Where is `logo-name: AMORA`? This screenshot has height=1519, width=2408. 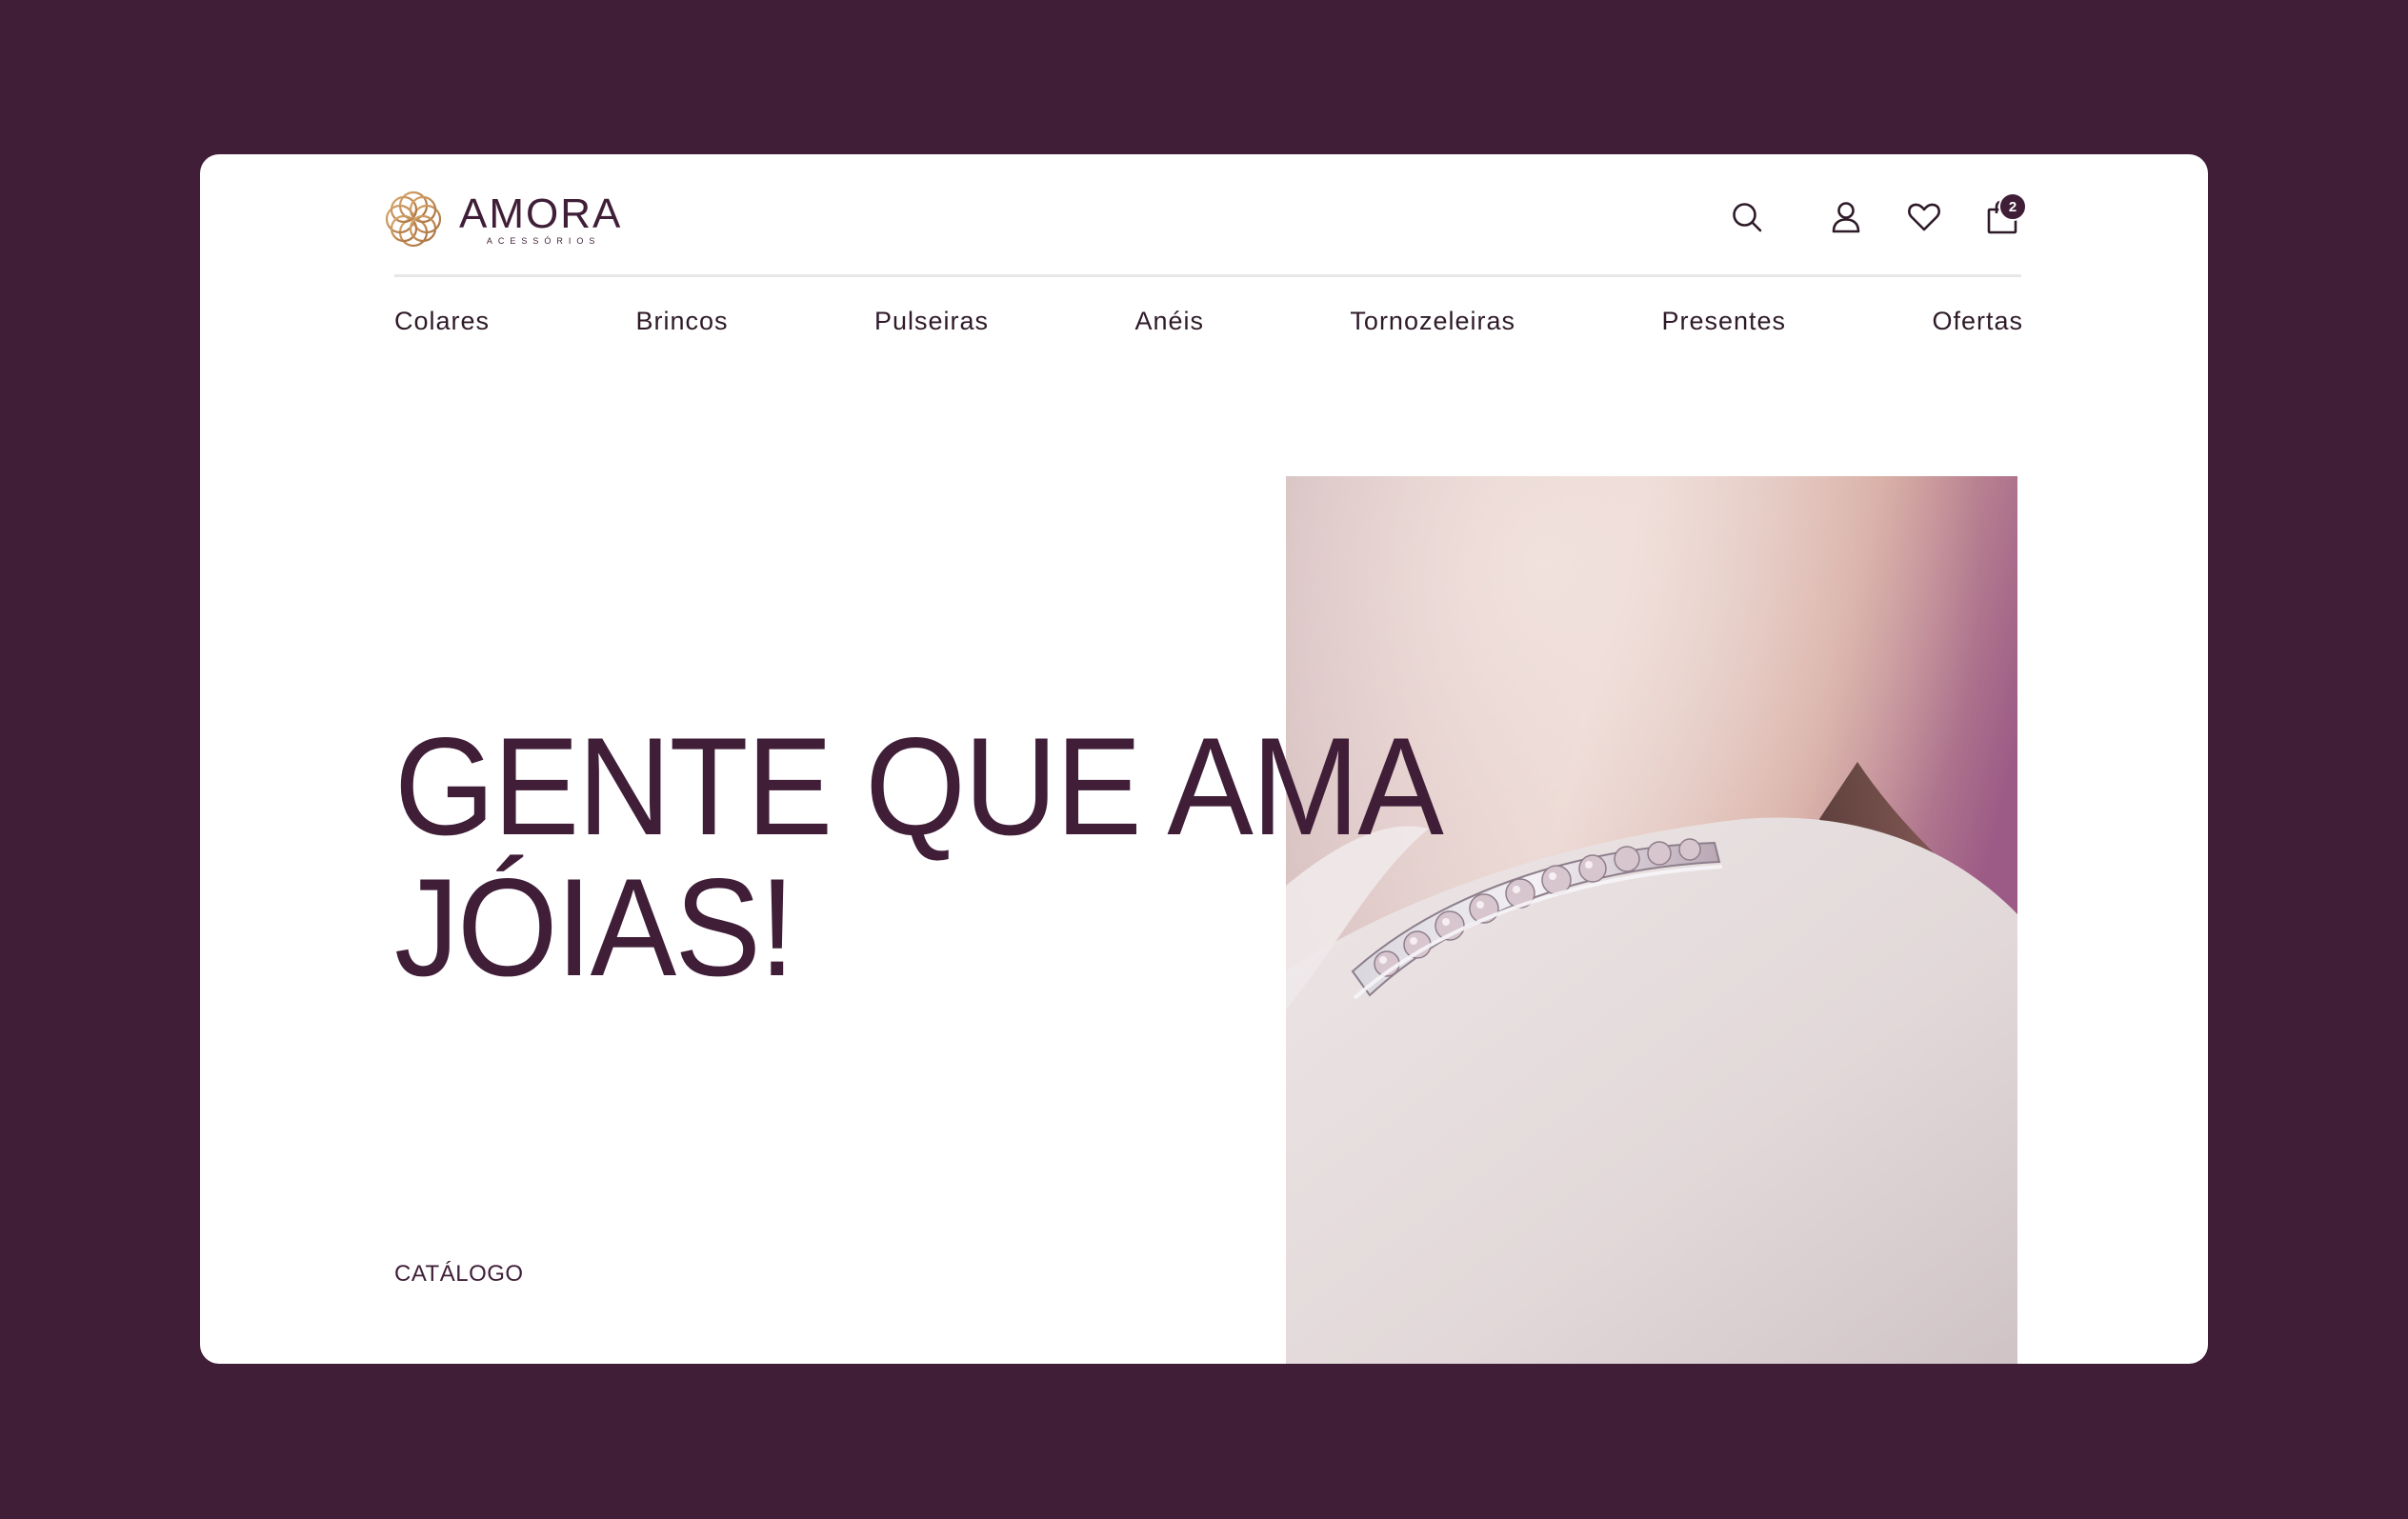 logo-name: AMORA is located at coordinates (541, 213).